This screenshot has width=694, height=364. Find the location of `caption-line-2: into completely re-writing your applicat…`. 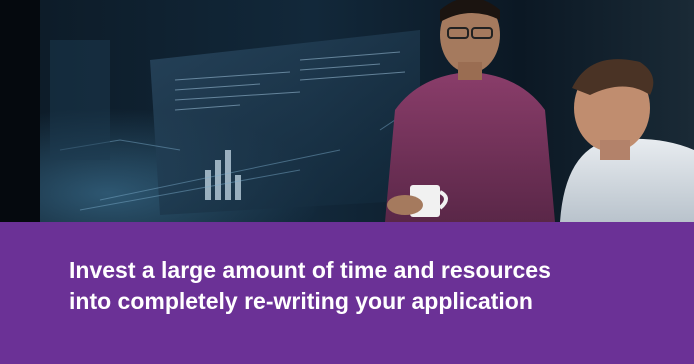

caption-line-2: into completely re-writing your applicat… is located at coordinates (301, 301).